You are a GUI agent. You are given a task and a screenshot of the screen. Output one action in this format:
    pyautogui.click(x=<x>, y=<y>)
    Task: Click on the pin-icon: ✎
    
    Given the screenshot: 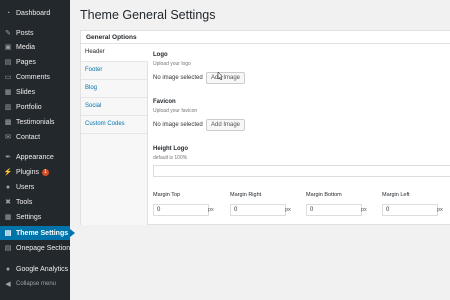 What is the action you would take?
    pyautogui.click(x=8, y=33)
    